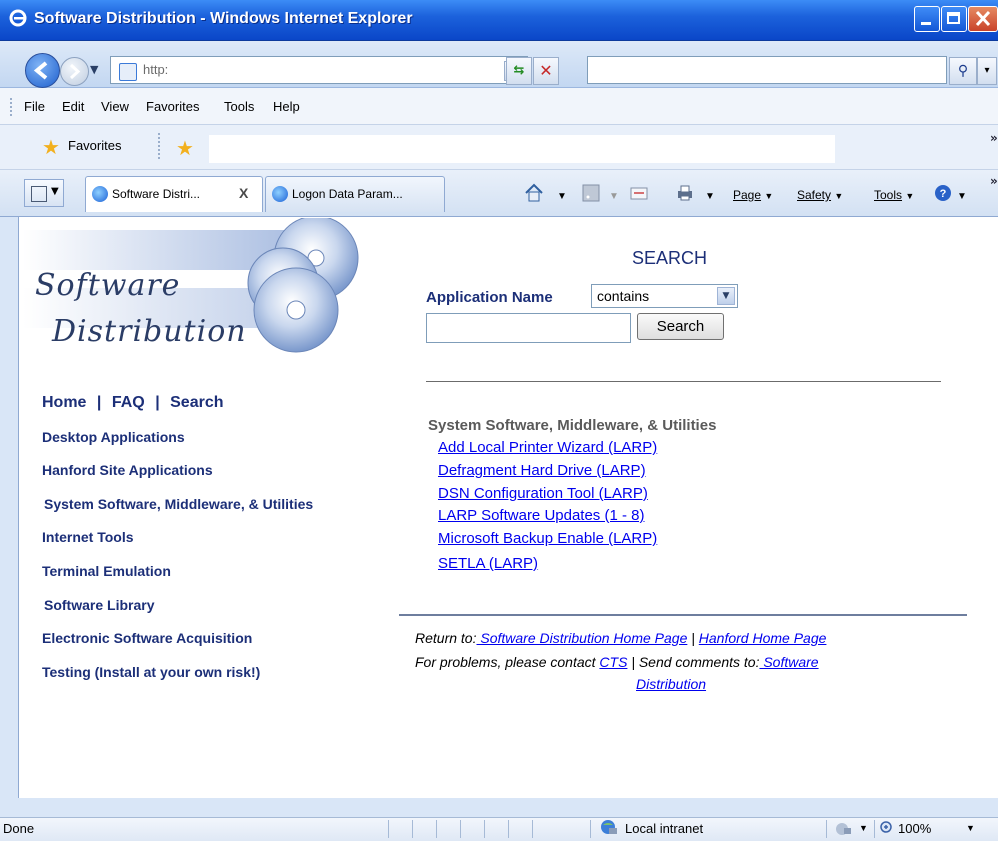  What do you see at coordinates (42, 70) in the screenshot?
I see `back-button` at bounding box center [42, 70].